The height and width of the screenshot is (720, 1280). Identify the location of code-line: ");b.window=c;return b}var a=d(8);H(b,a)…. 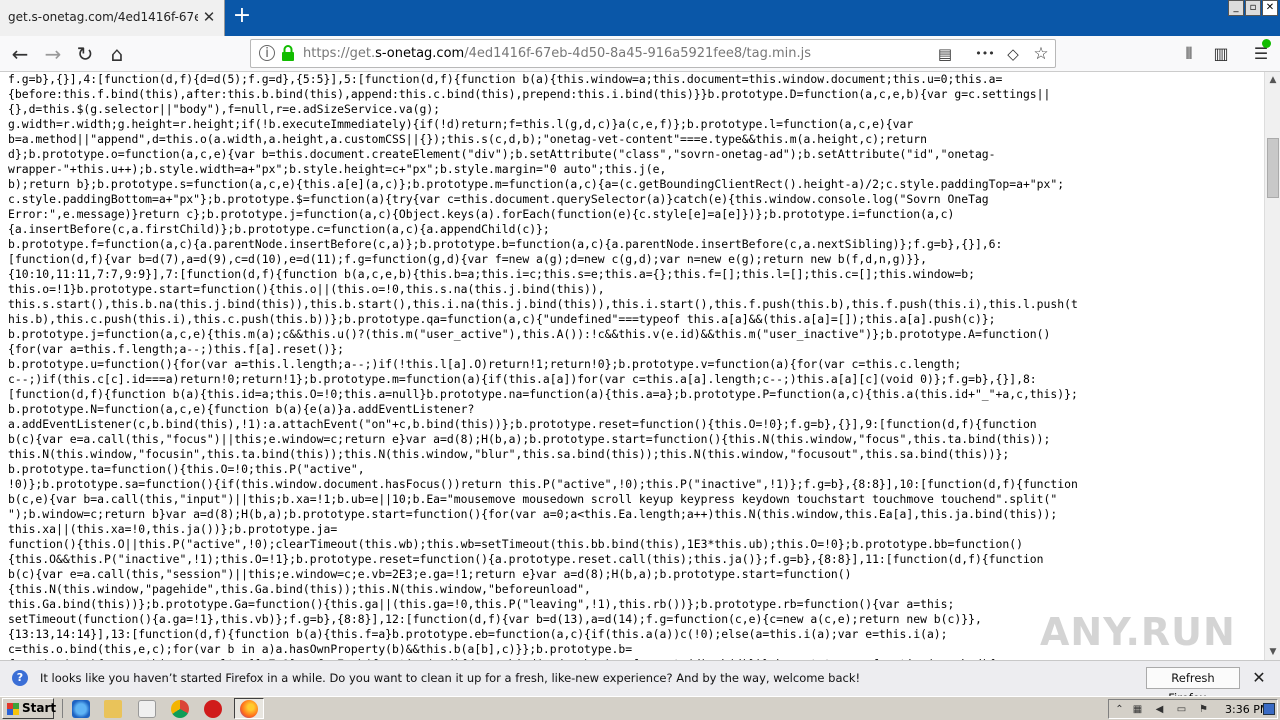
(533, 514).